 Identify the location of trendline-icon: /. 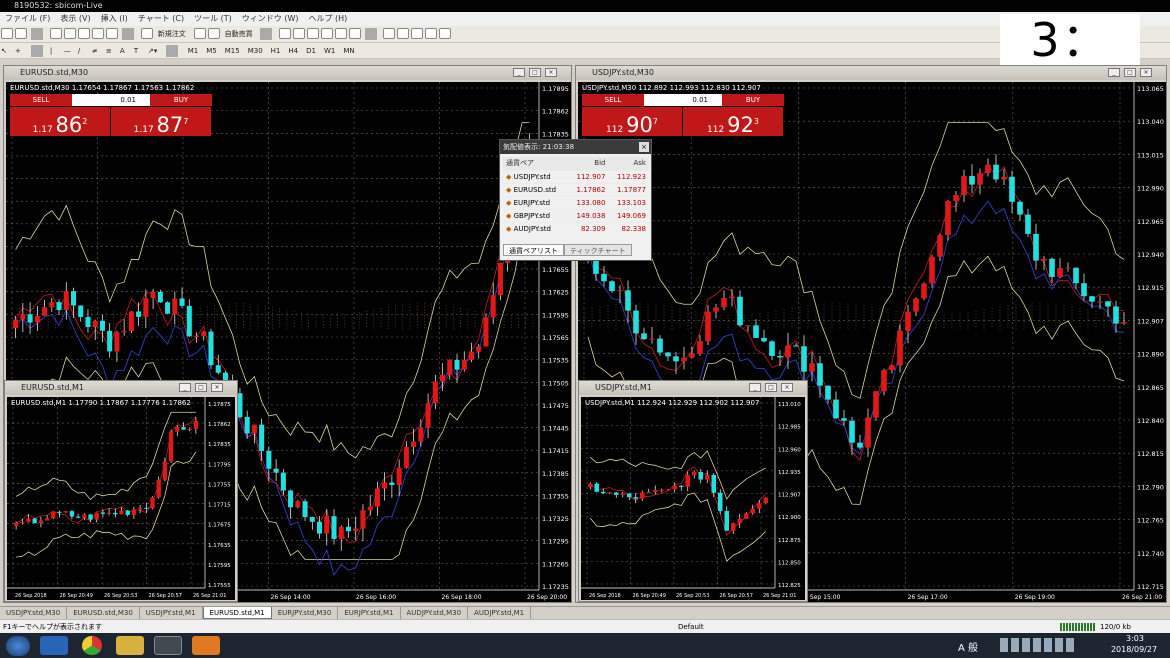
(84, 51).